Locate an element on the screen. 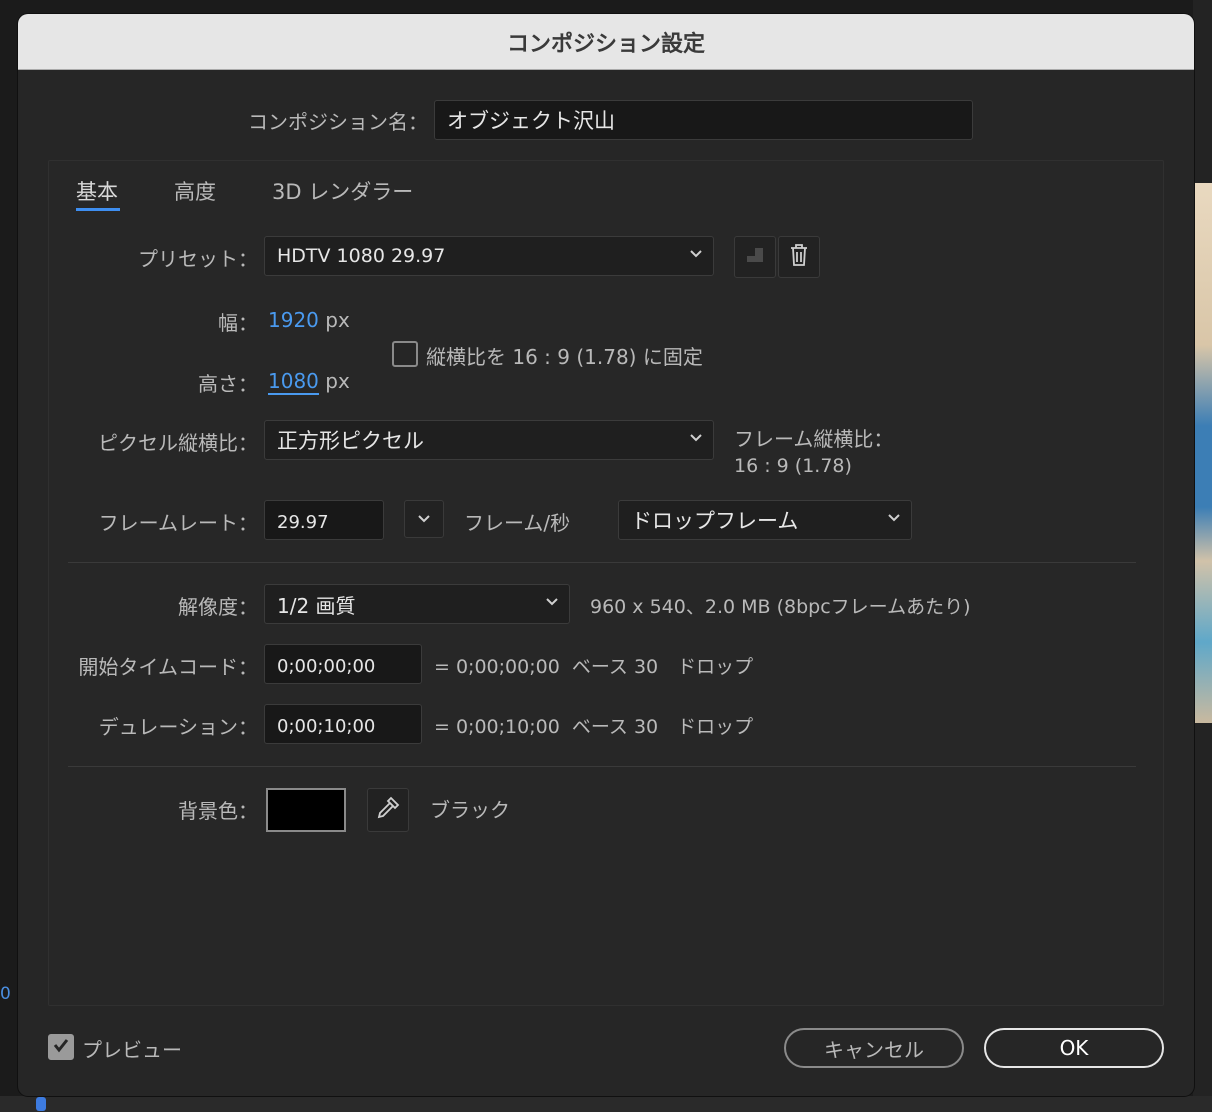  trash-icon is located at coordinates (799, 257).